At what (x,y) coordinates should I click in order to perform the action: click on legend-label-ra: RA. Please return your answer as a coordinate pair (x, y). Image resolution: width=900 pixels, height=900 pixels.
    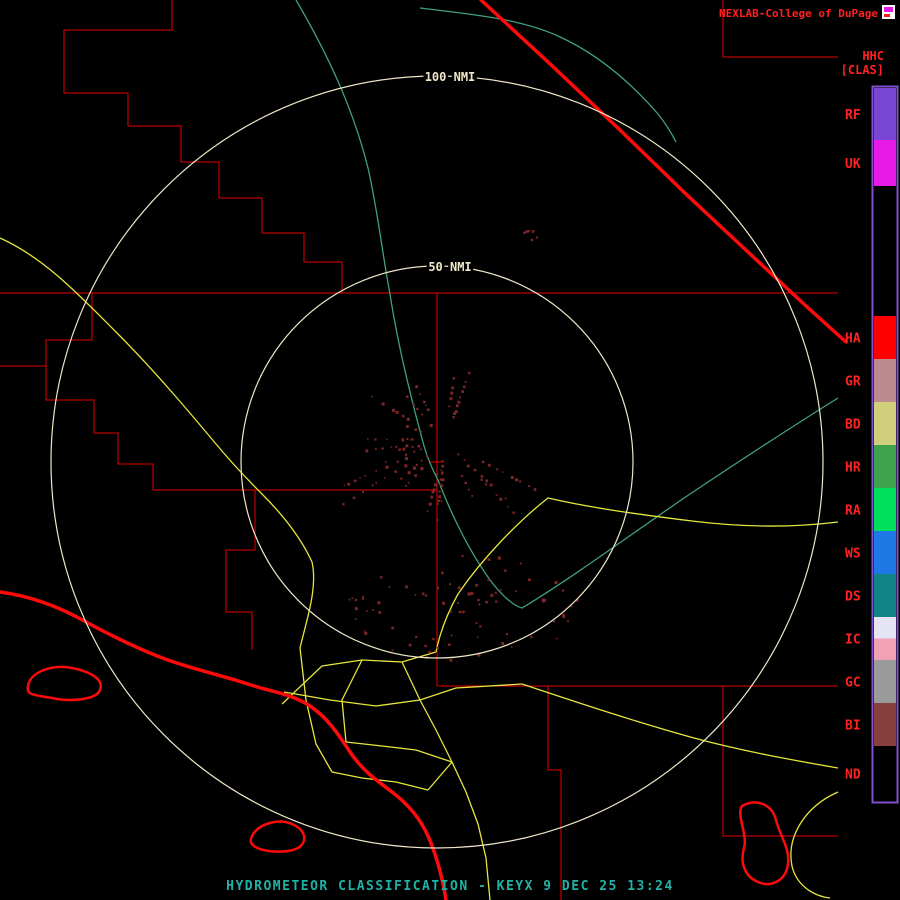
    Looking at the image, I should click on (853, 511).